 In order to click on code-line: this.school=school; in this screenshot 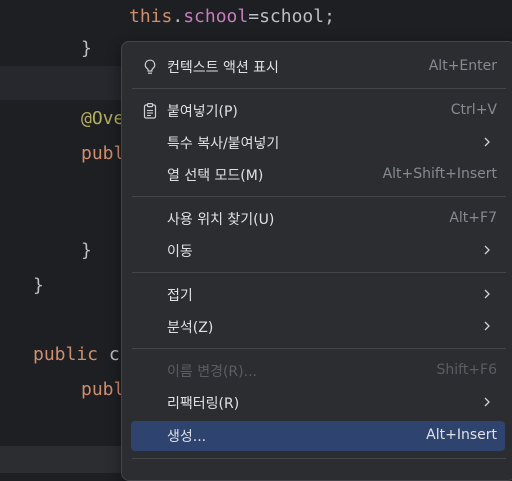, I will do `click(232, 17)`.